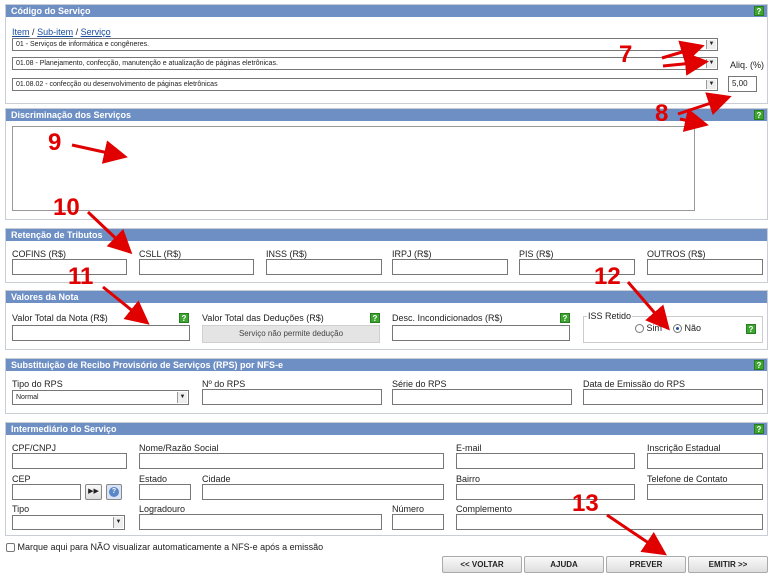 This screenshot has height=579, width=778. I want to click on radio-icon, so click(639, 329).